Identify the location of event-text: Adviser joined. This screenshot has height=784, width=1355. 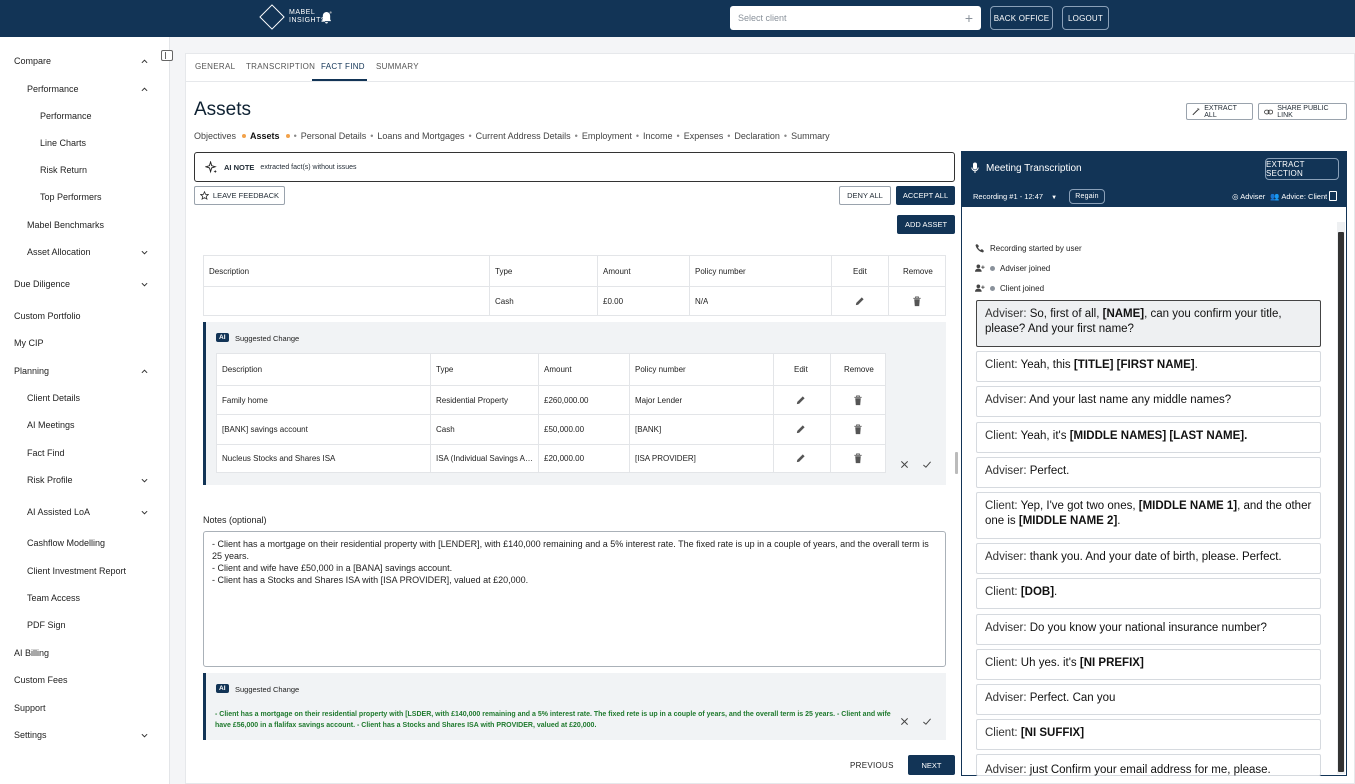
(1025, 268).